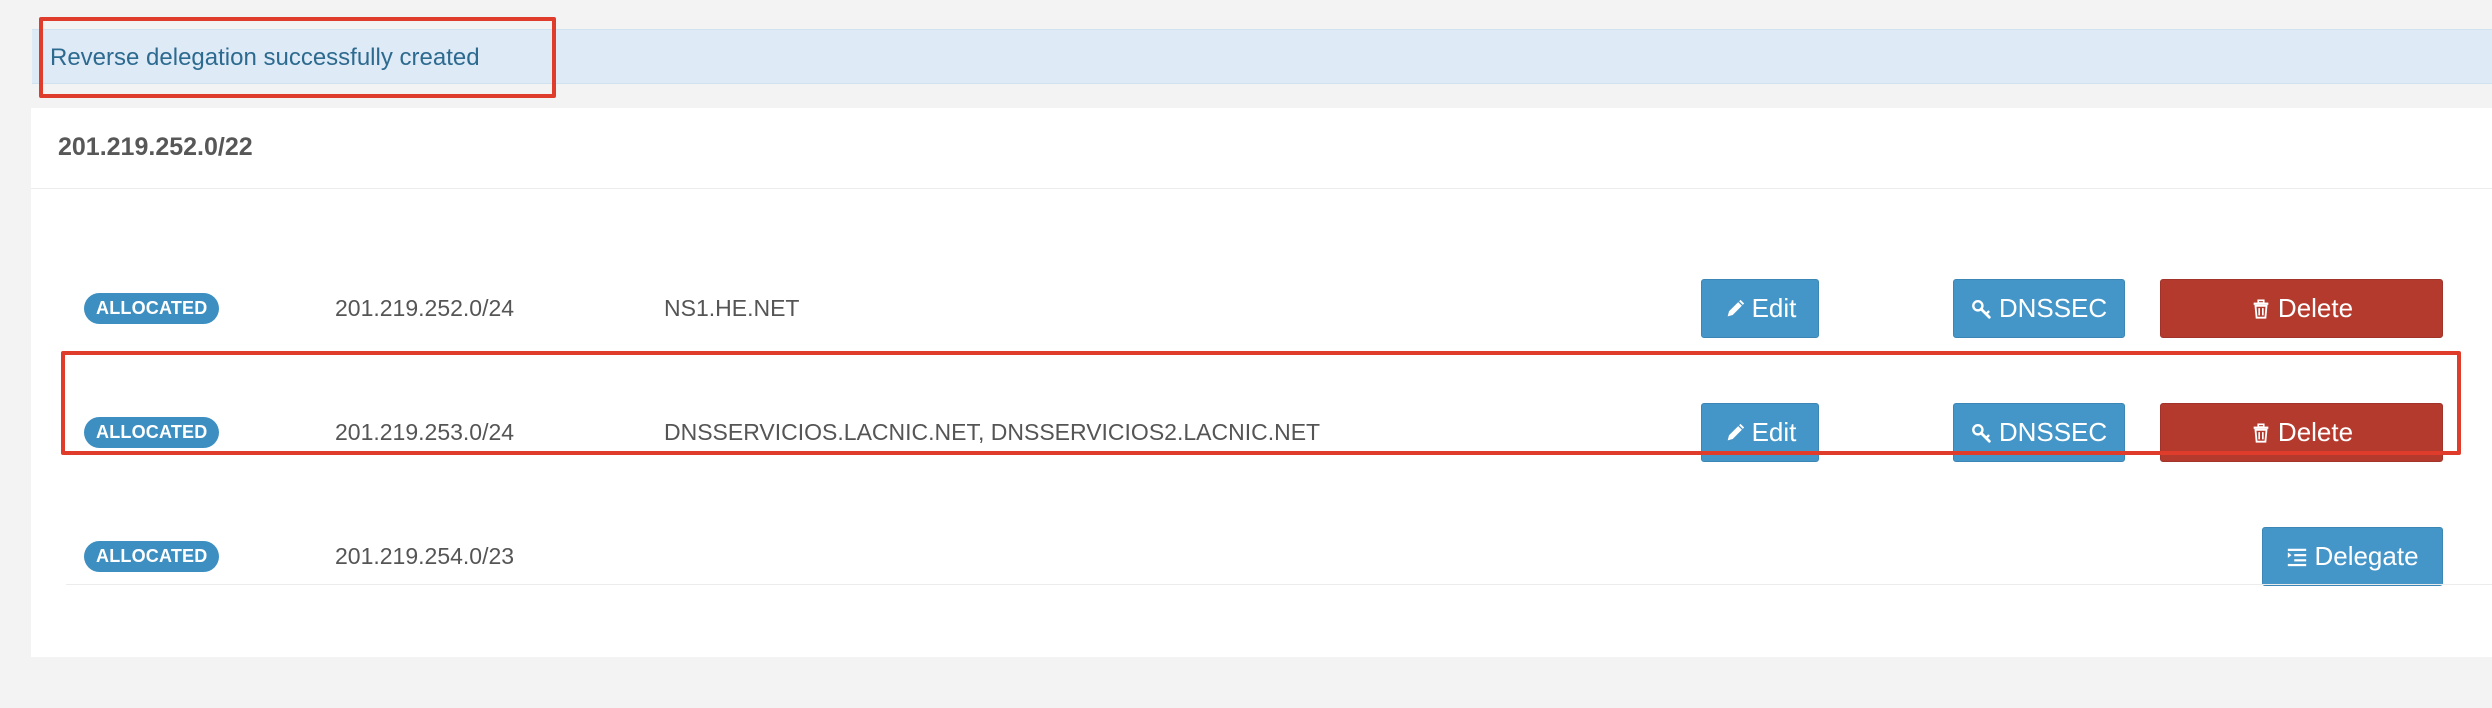 The width and height of the screenshot is (2492, 708). I want to click on indent-list-icon, so click(2297, 557).